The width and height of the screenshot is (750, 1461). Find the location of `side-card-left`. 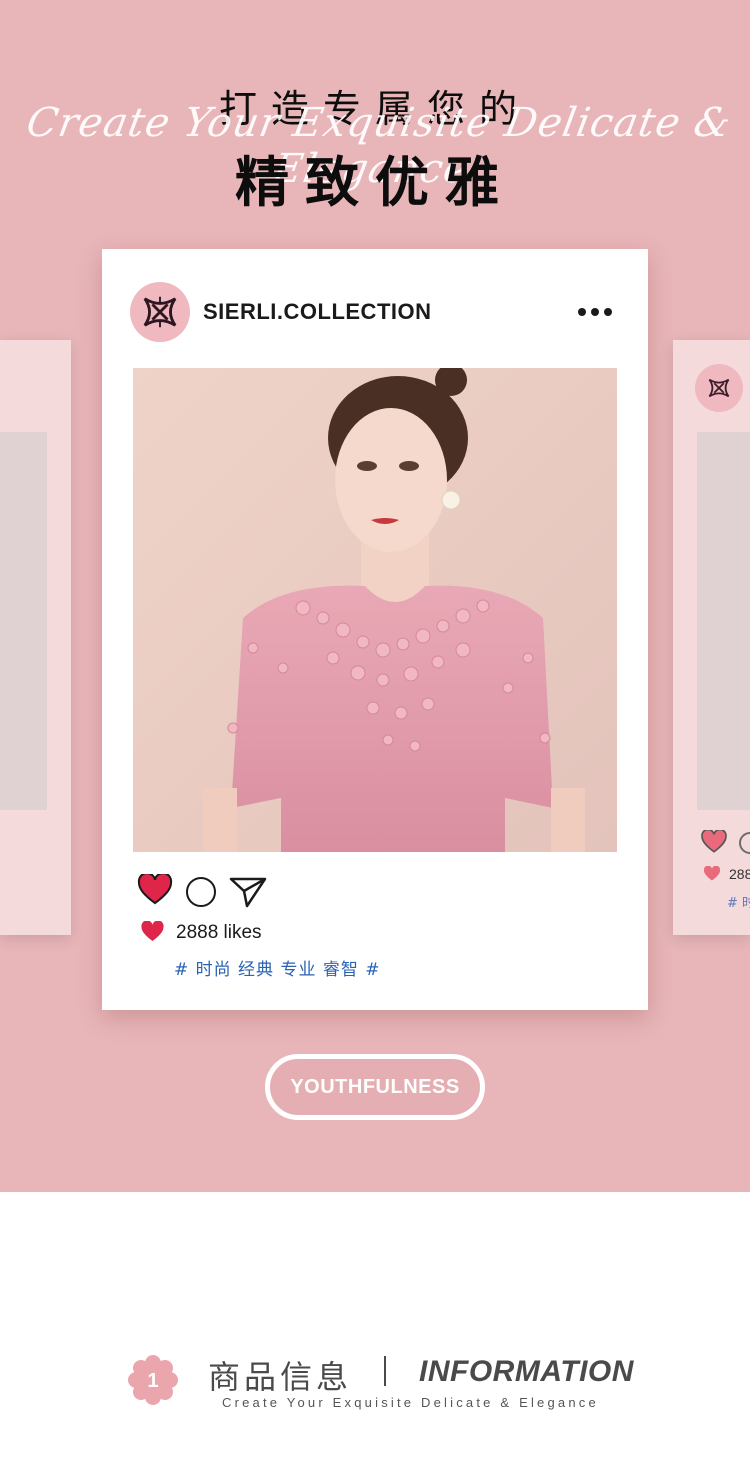

side-card-left is located at coordinates (35, 637).